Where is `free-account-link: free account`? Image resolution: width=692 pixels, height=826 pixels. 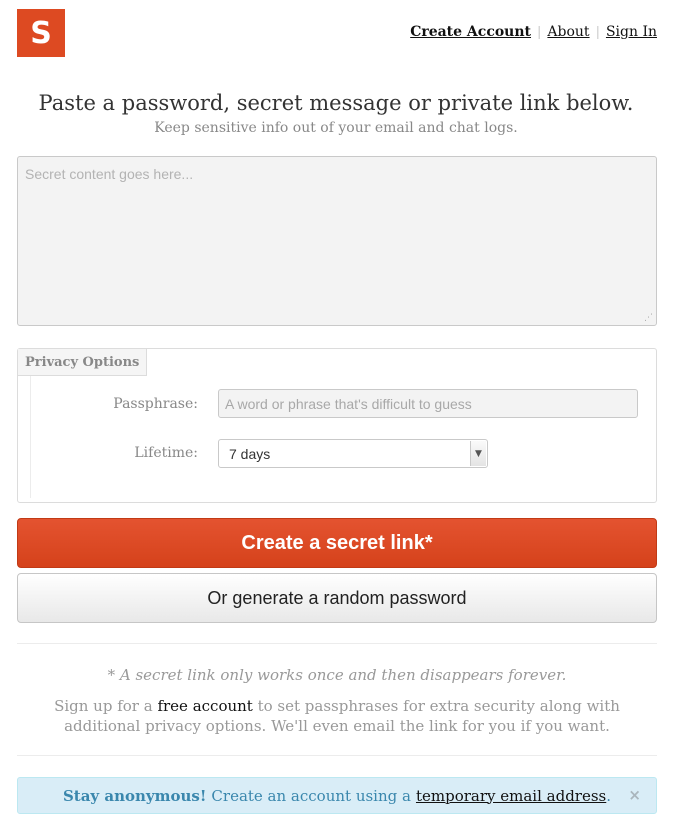
free-account-link: free account is located at coordinates (204, 706).